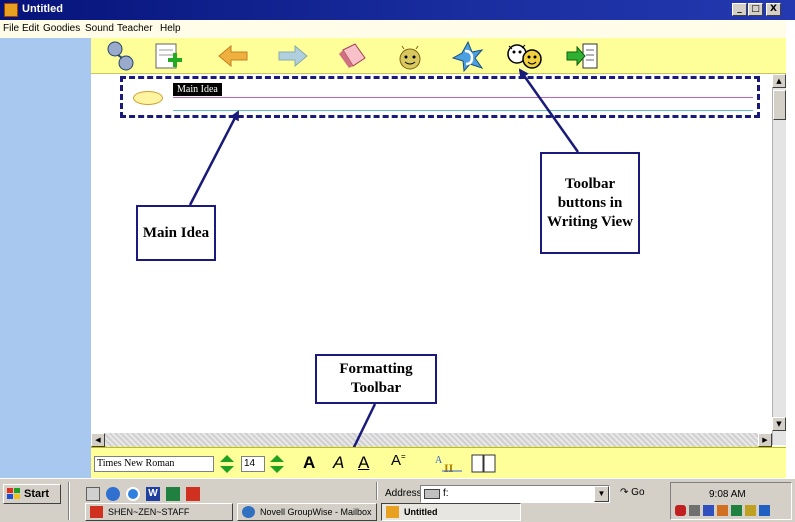  I want to click on folder-icon, so click(96, 512).